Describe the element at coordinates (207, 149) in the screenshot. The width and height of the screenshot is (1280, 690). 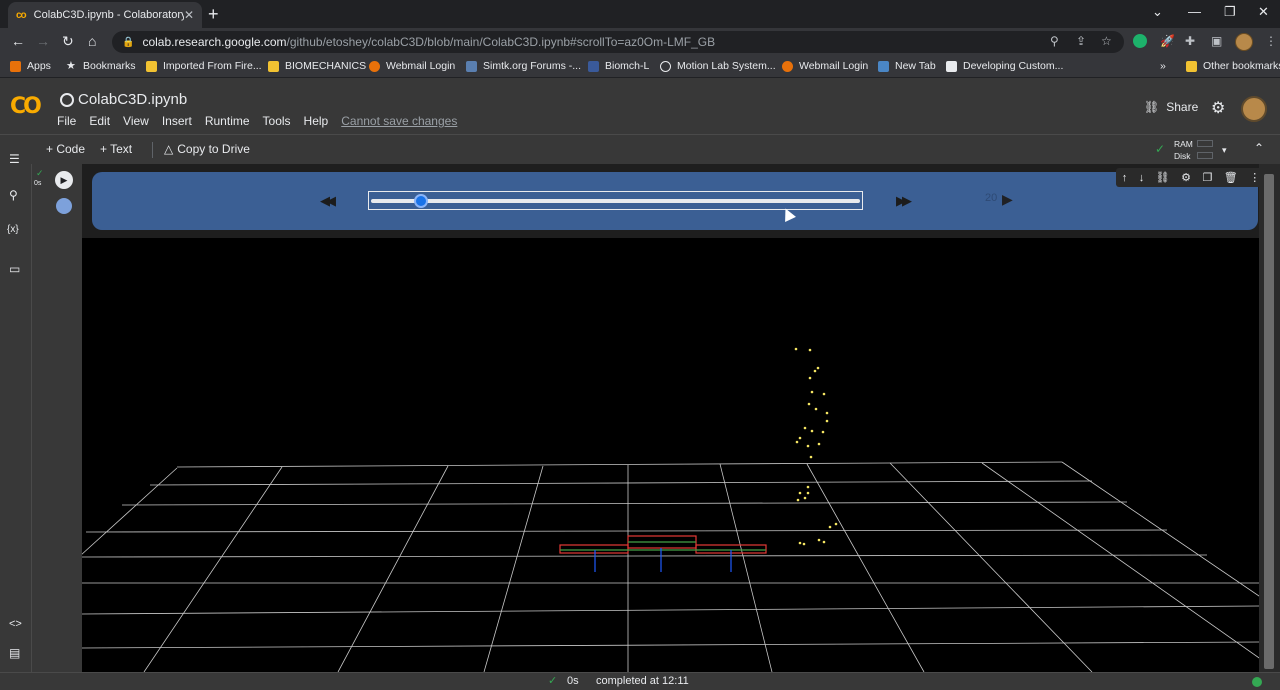
I see `copy-to-drive-button: △ Copy to Drive` at that location.